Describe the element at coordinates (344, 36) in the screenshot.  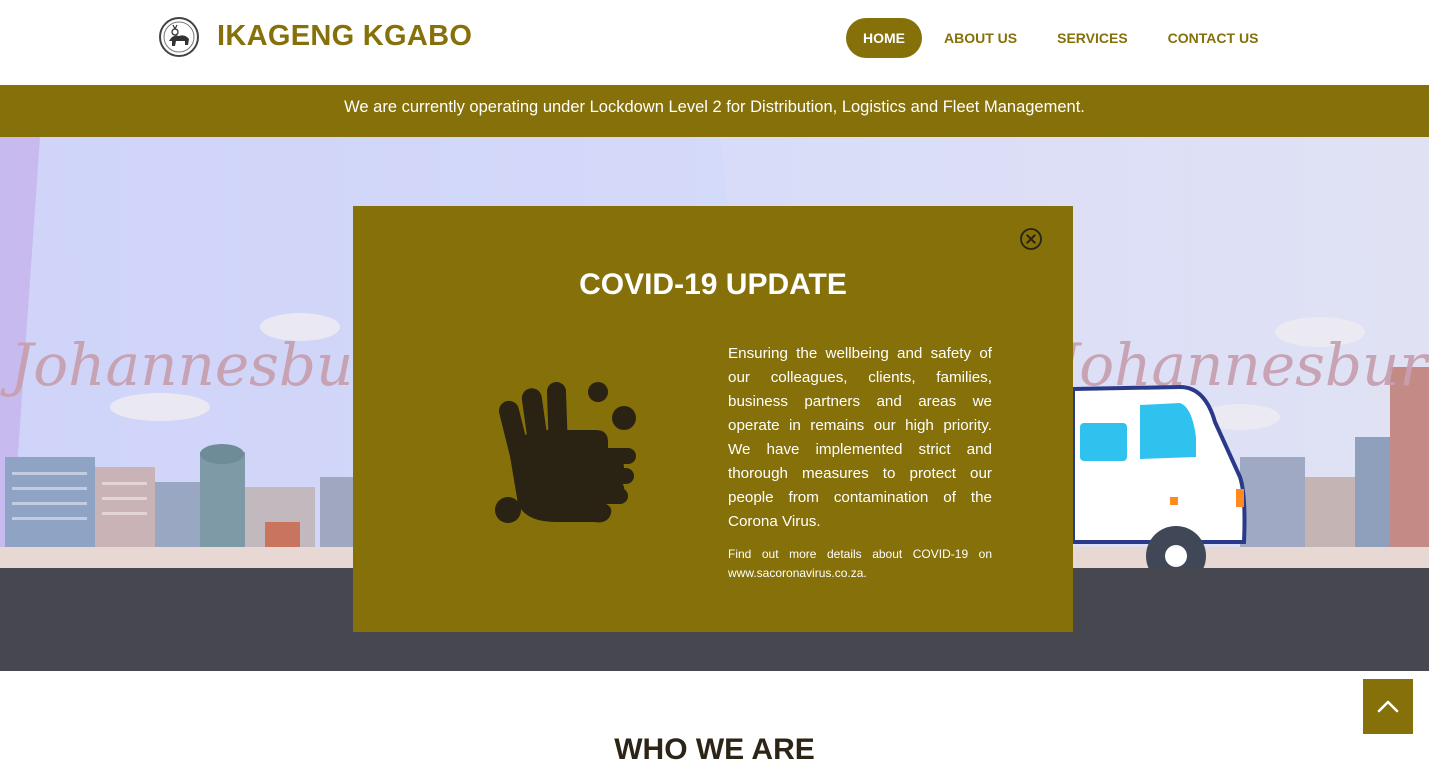
I see `brand-name: IKAGENG KGABO` at that location.